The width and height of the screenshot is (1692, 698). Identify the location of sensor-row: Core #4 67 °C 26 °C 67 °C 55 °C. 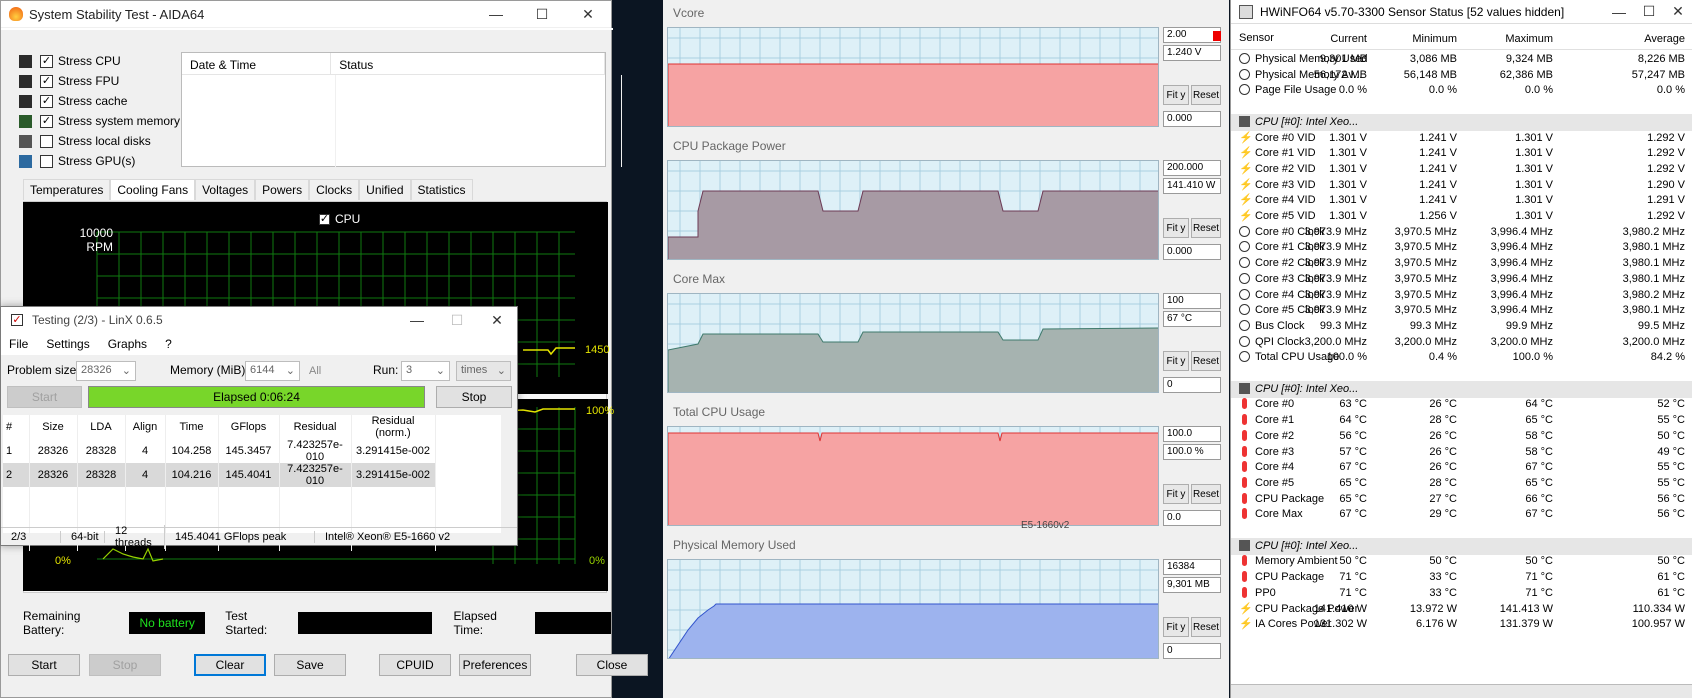
(1461, 467).